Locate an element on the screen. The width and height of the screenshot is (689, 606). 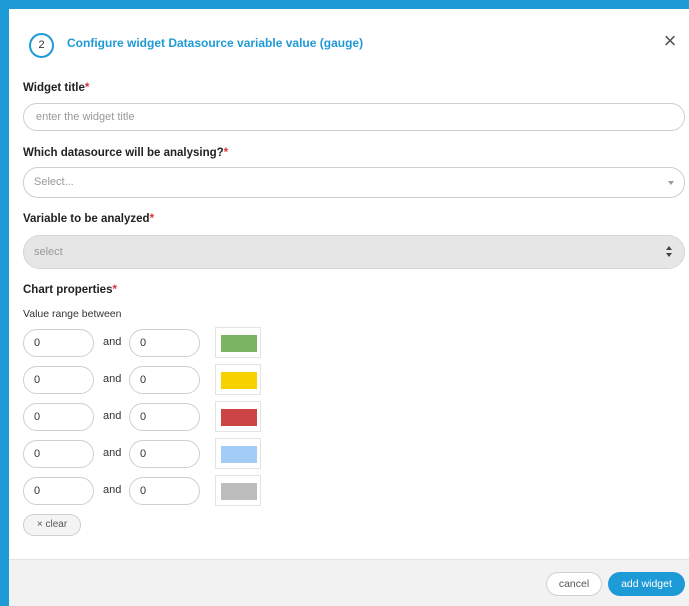
cancel-button: cancel is located at coordinates (574, 584).